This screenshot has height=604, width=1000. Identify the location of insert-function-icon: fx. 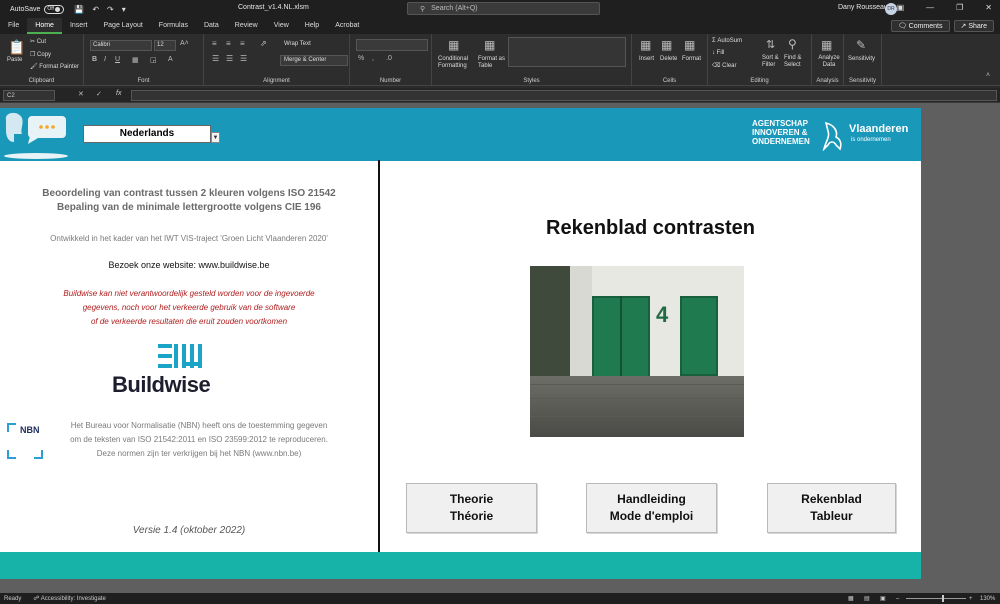
(118, 93).